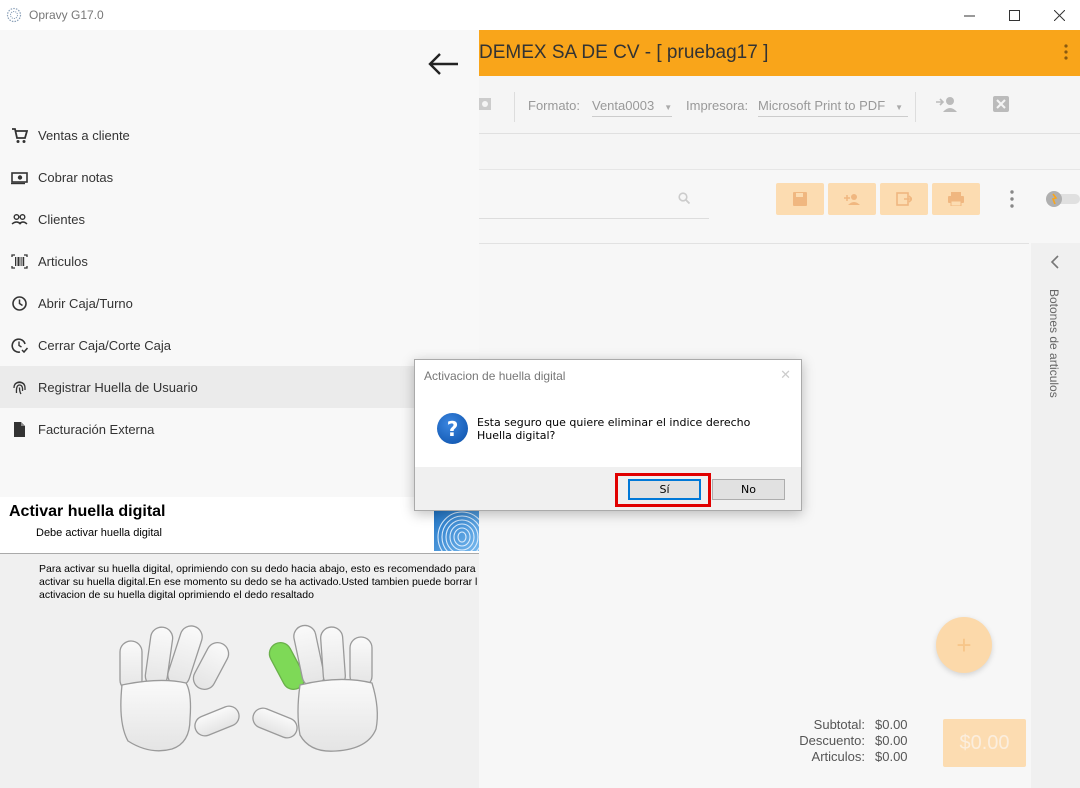 The height and width of the screenshot is (788, 1080). I want to click on formato-select: Venta0003 ▼, so click(632, 107).